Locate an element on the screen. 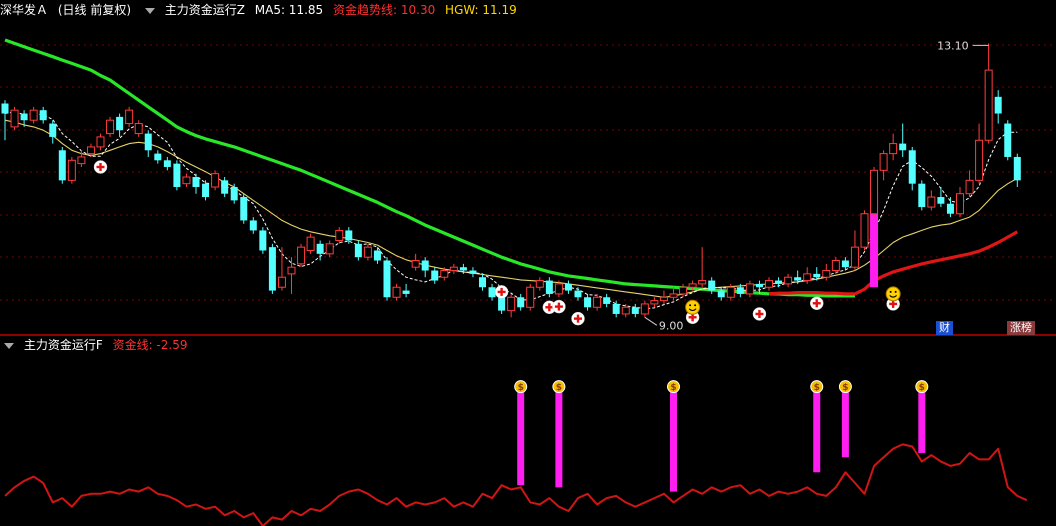 This screenshot has height=526, width=1056. stock-name: 深华发Ａ is located at coordinates (24, 10).